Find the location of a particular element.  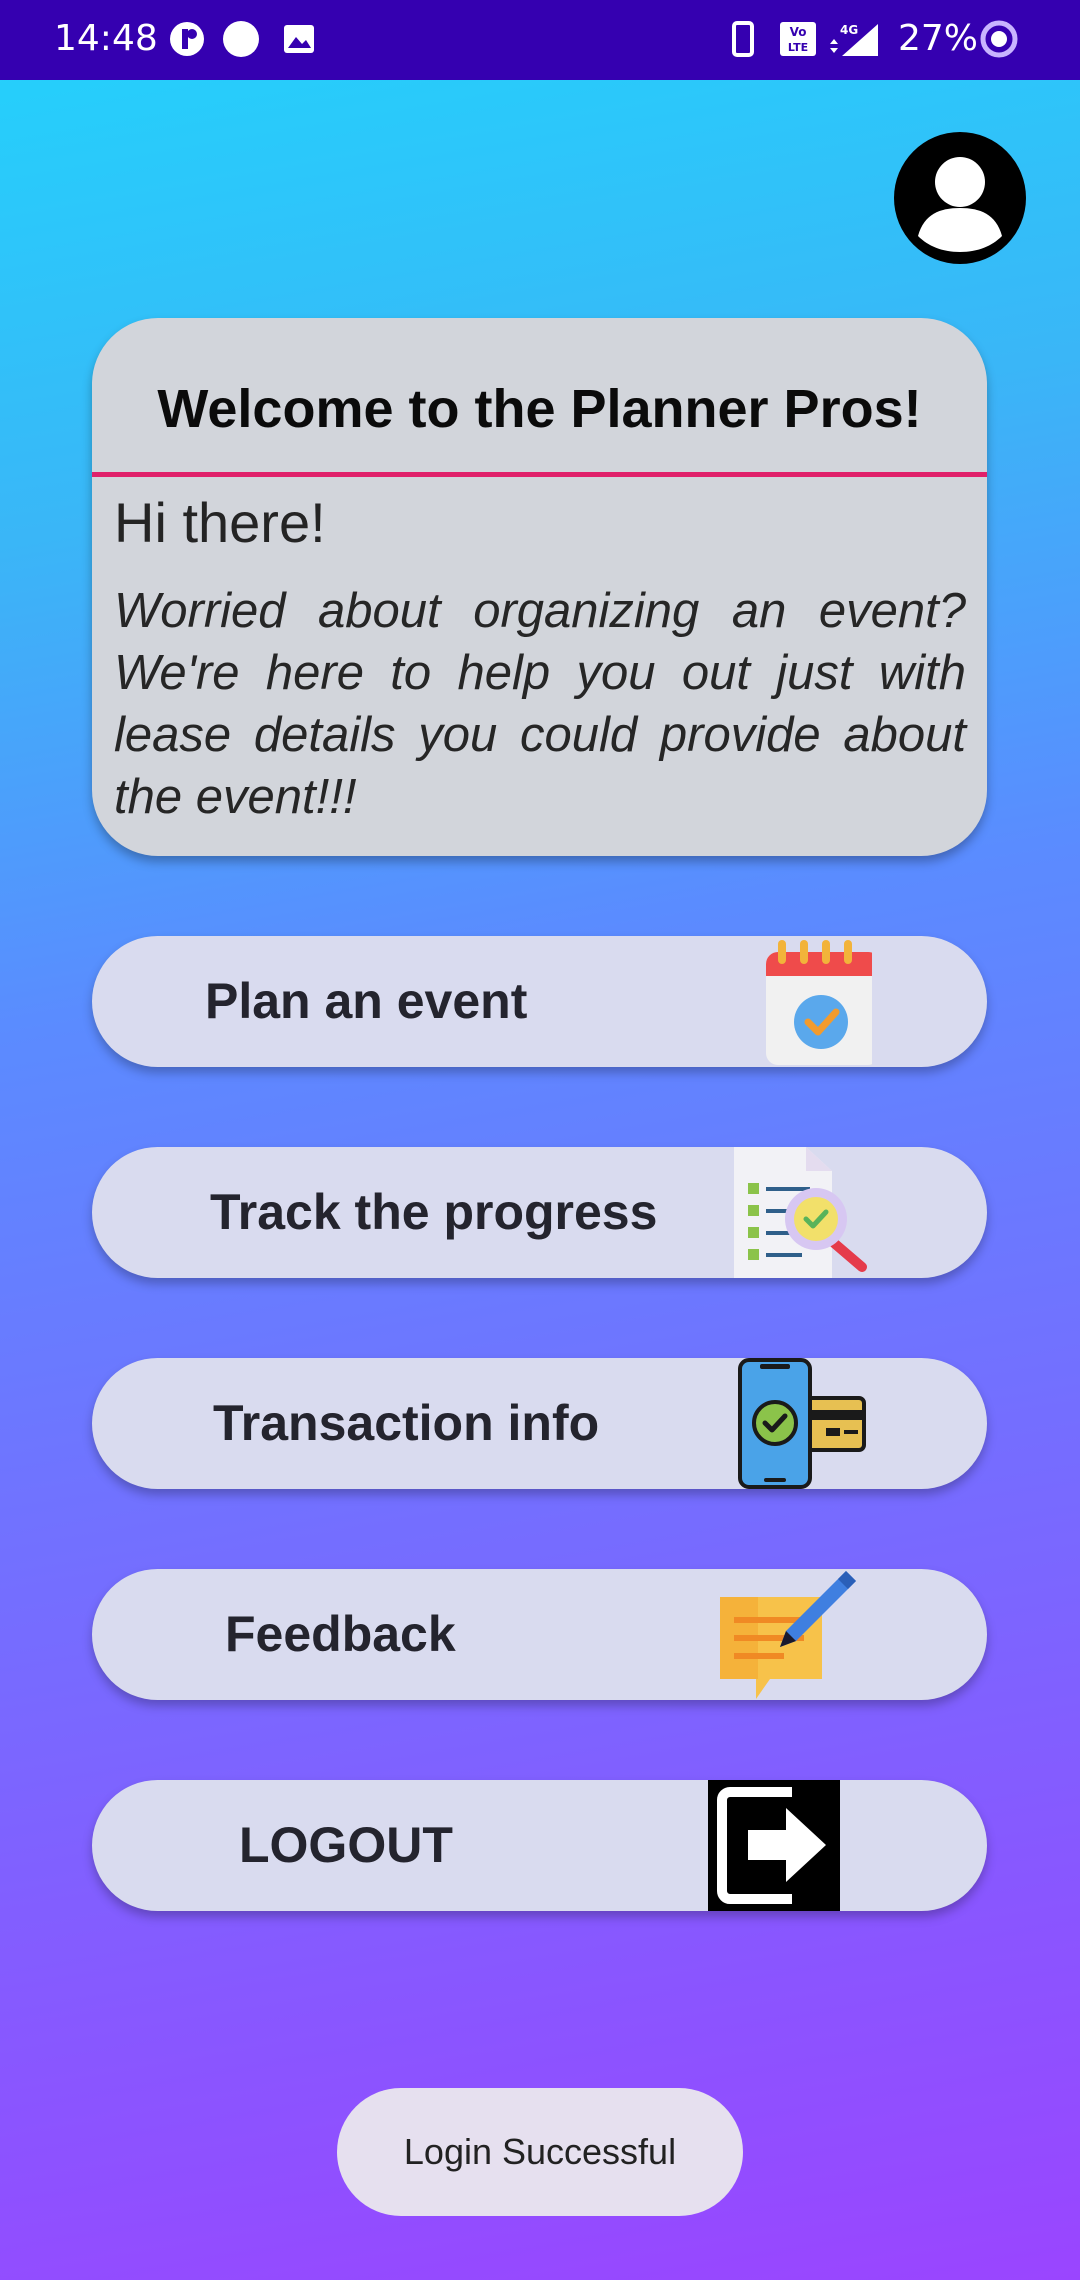

feedback-note-icon is located at coordinates (788, 1635).